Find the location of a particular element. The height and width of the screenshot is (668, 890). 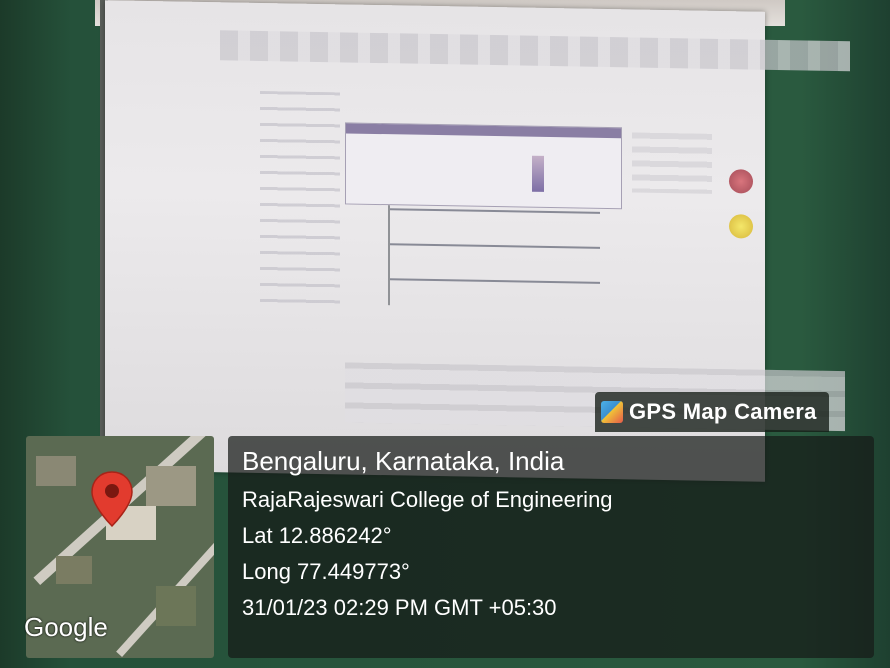

location-place: RajaRajeswari College of Engineering is located at coordinates (427, 499).